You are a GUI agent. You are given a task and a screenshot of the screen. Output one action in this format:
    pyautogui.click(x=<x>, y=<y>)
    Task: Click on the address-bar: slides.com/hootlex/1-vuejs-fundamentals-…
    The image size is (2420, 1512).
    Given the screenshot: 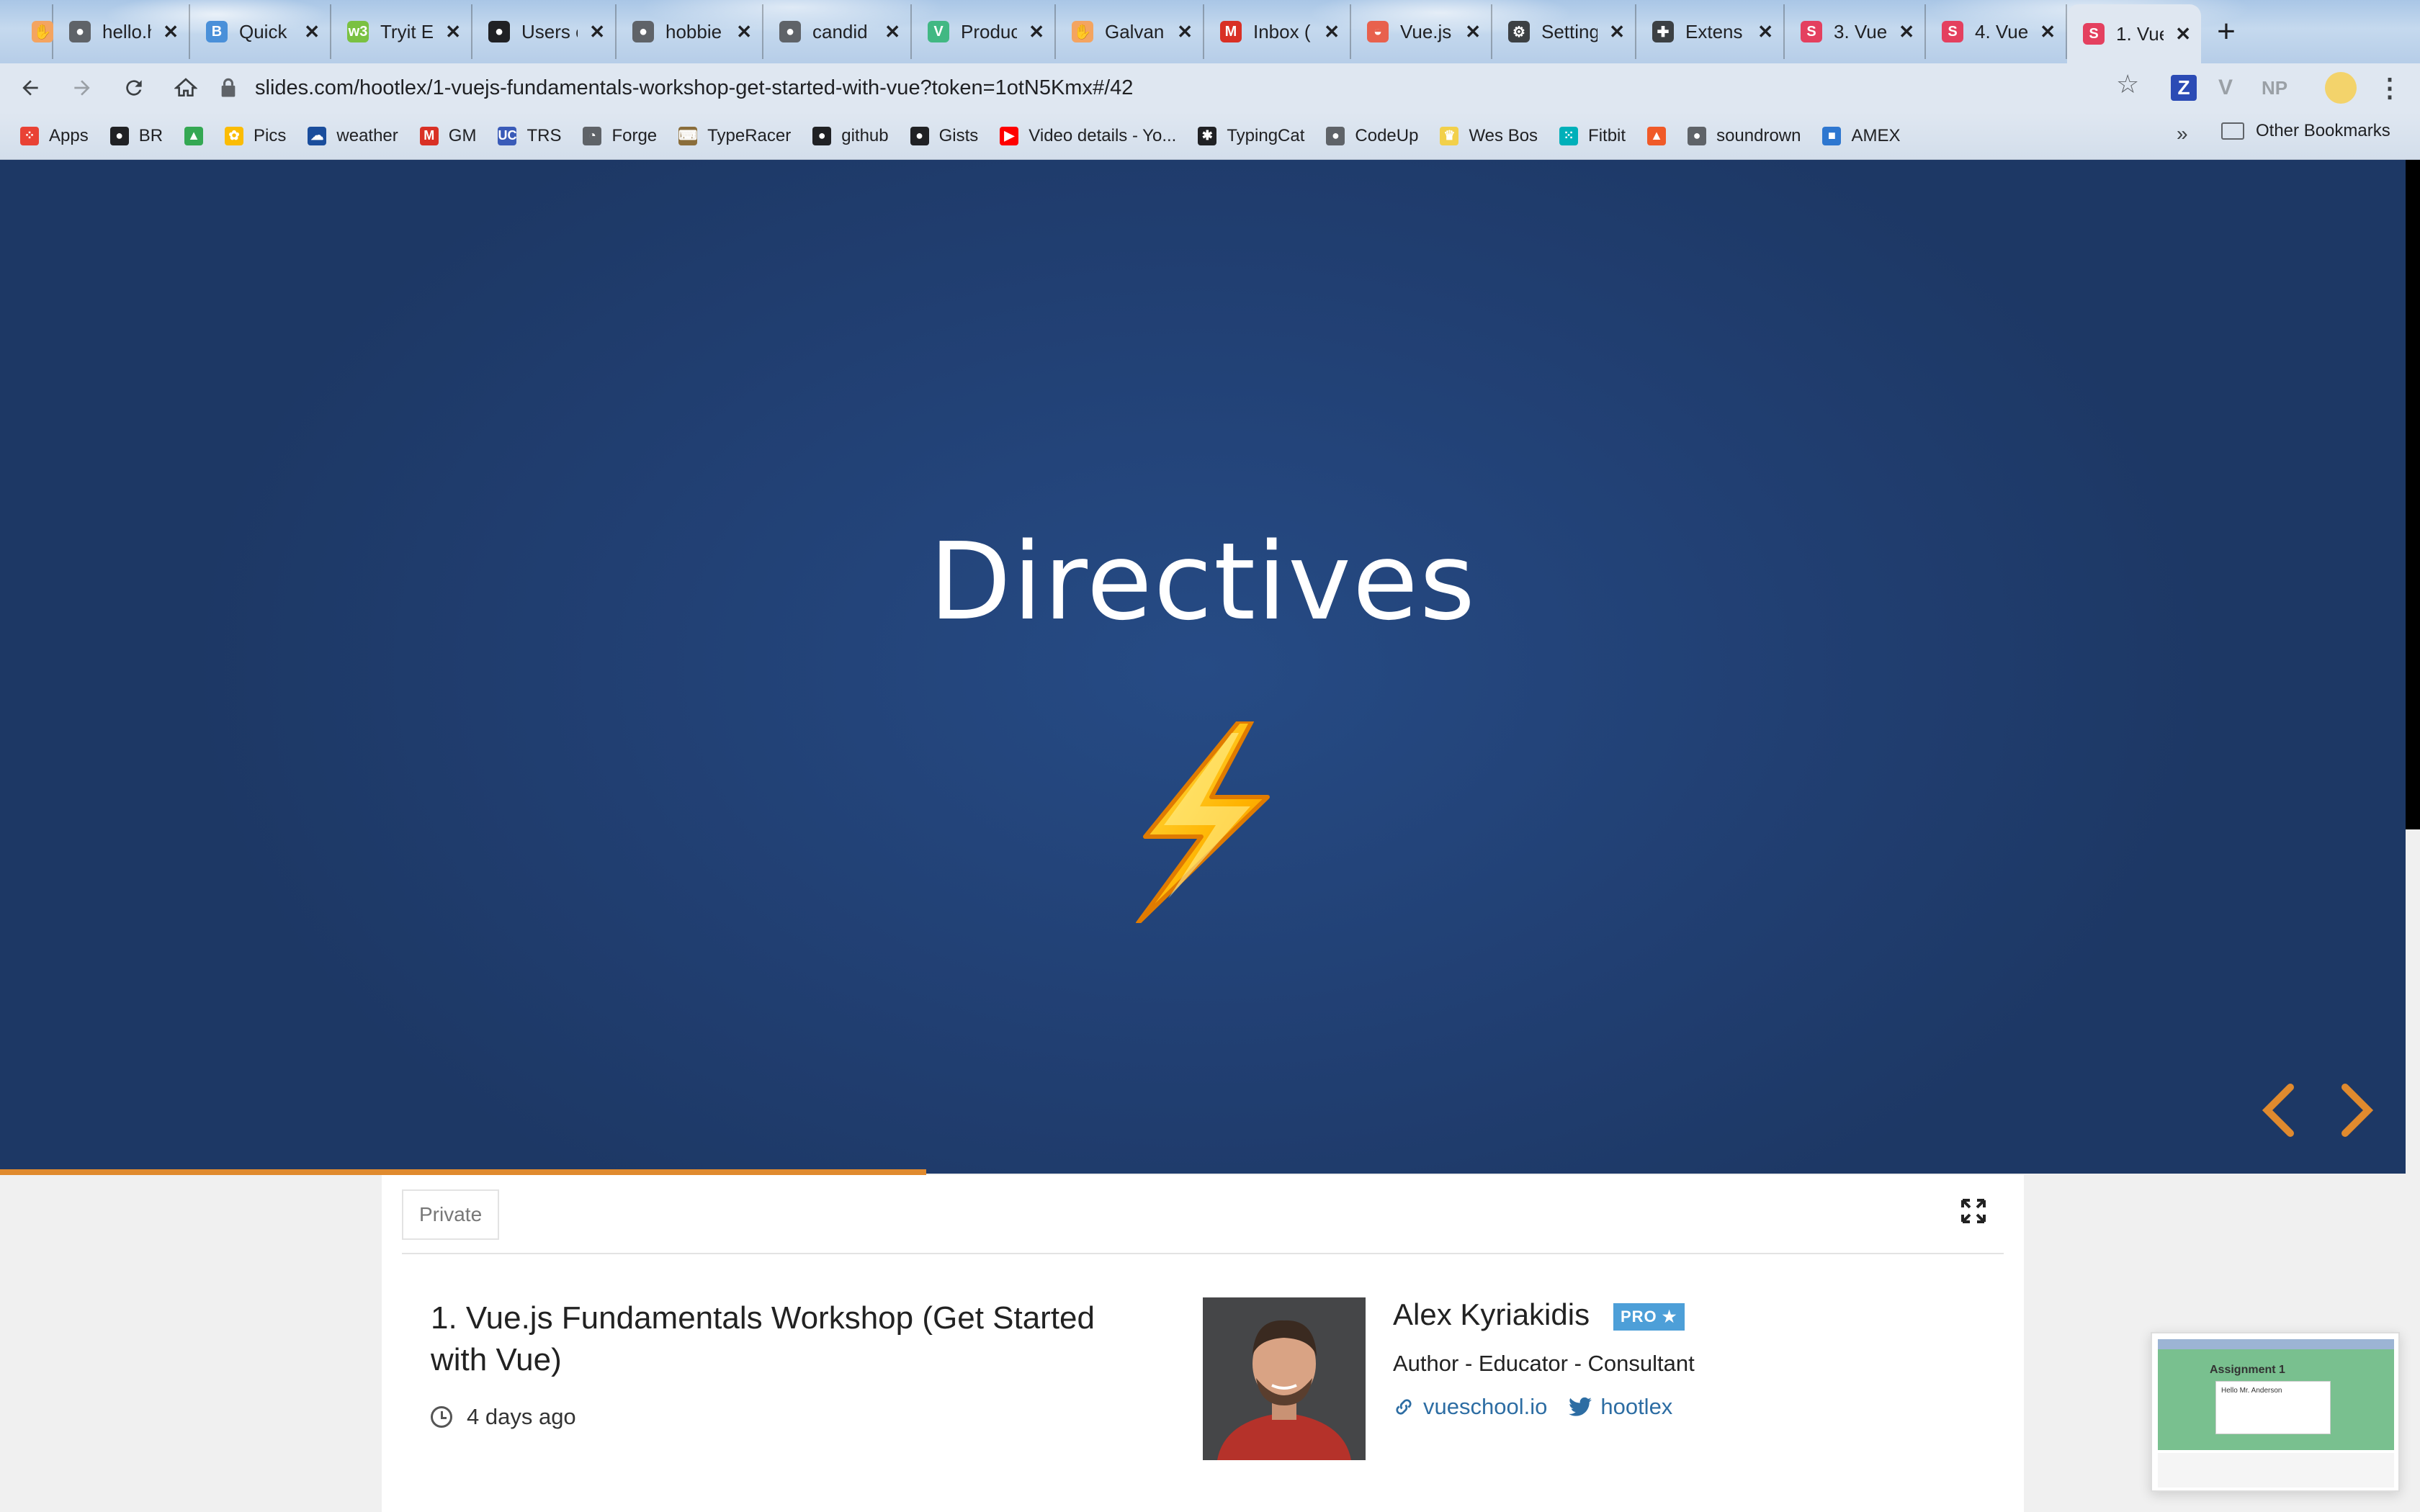 What is the action you would take?
    pyautogui.click(x=1179, y=87)
    